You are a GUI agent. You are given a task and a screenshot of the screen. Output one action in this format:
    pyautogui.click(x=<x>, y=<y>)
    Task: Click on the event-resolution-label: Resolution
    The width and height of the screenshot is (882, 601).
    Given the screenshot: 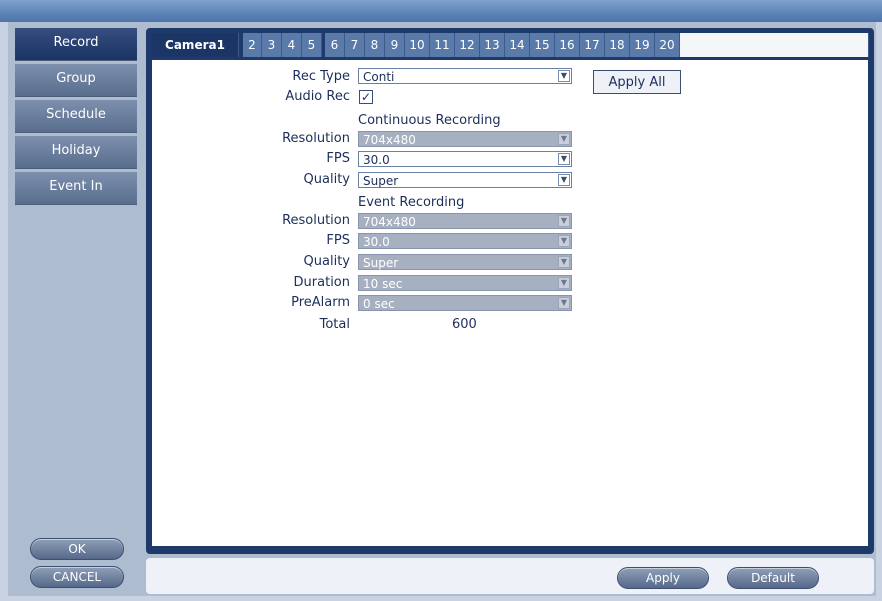 What is the action you would take?
    pyautogui.click(x=316, y=220)
    